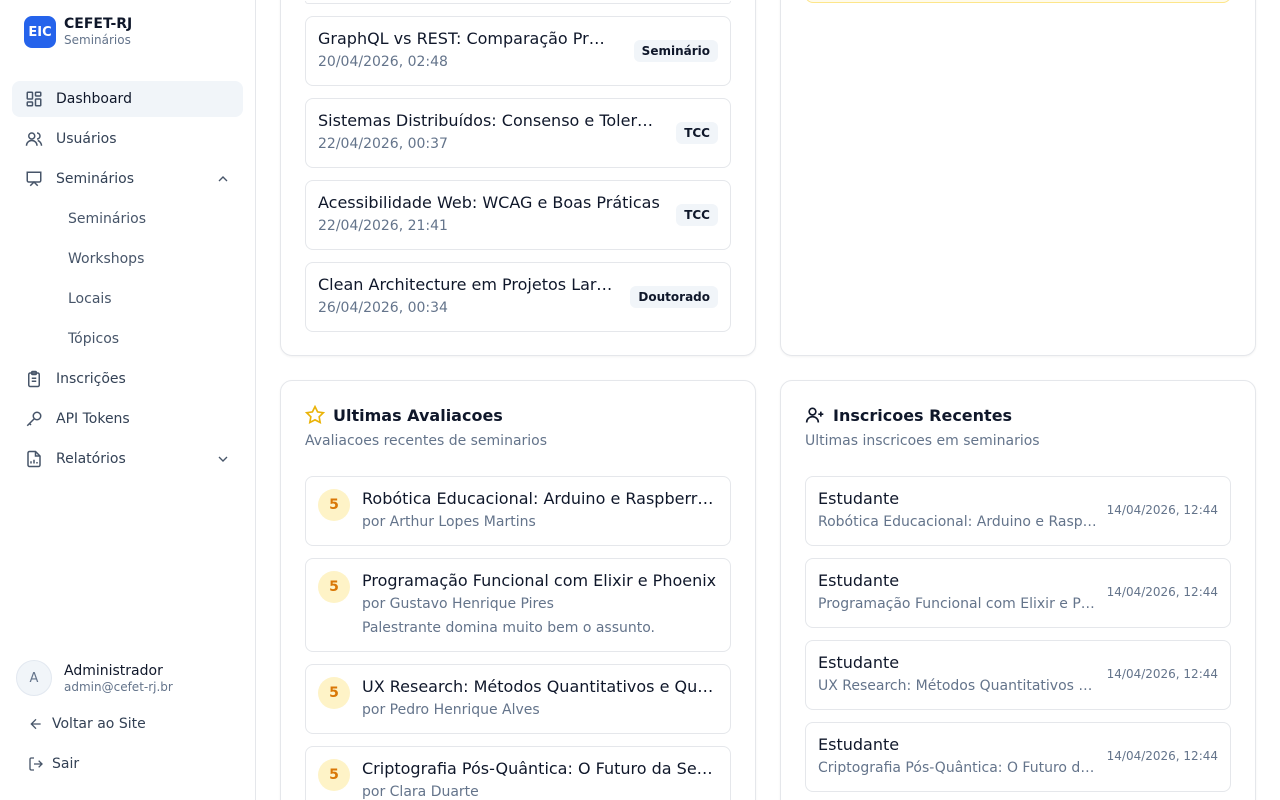  Describe the element at coordinates (383, 226) in the screenshot. I see `seminar-date: 22/04/2026, 21:41` at that location.